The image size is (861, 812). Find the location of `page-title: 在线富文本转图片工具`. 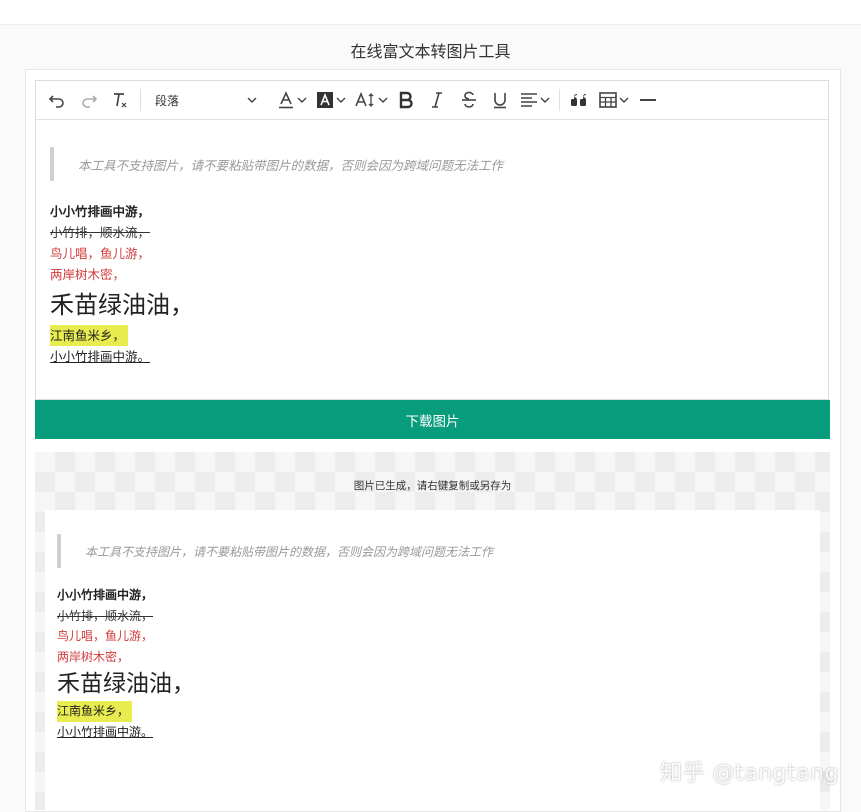

page-title: 在线富文本转图片工具 is located at coordinates (430, 51).